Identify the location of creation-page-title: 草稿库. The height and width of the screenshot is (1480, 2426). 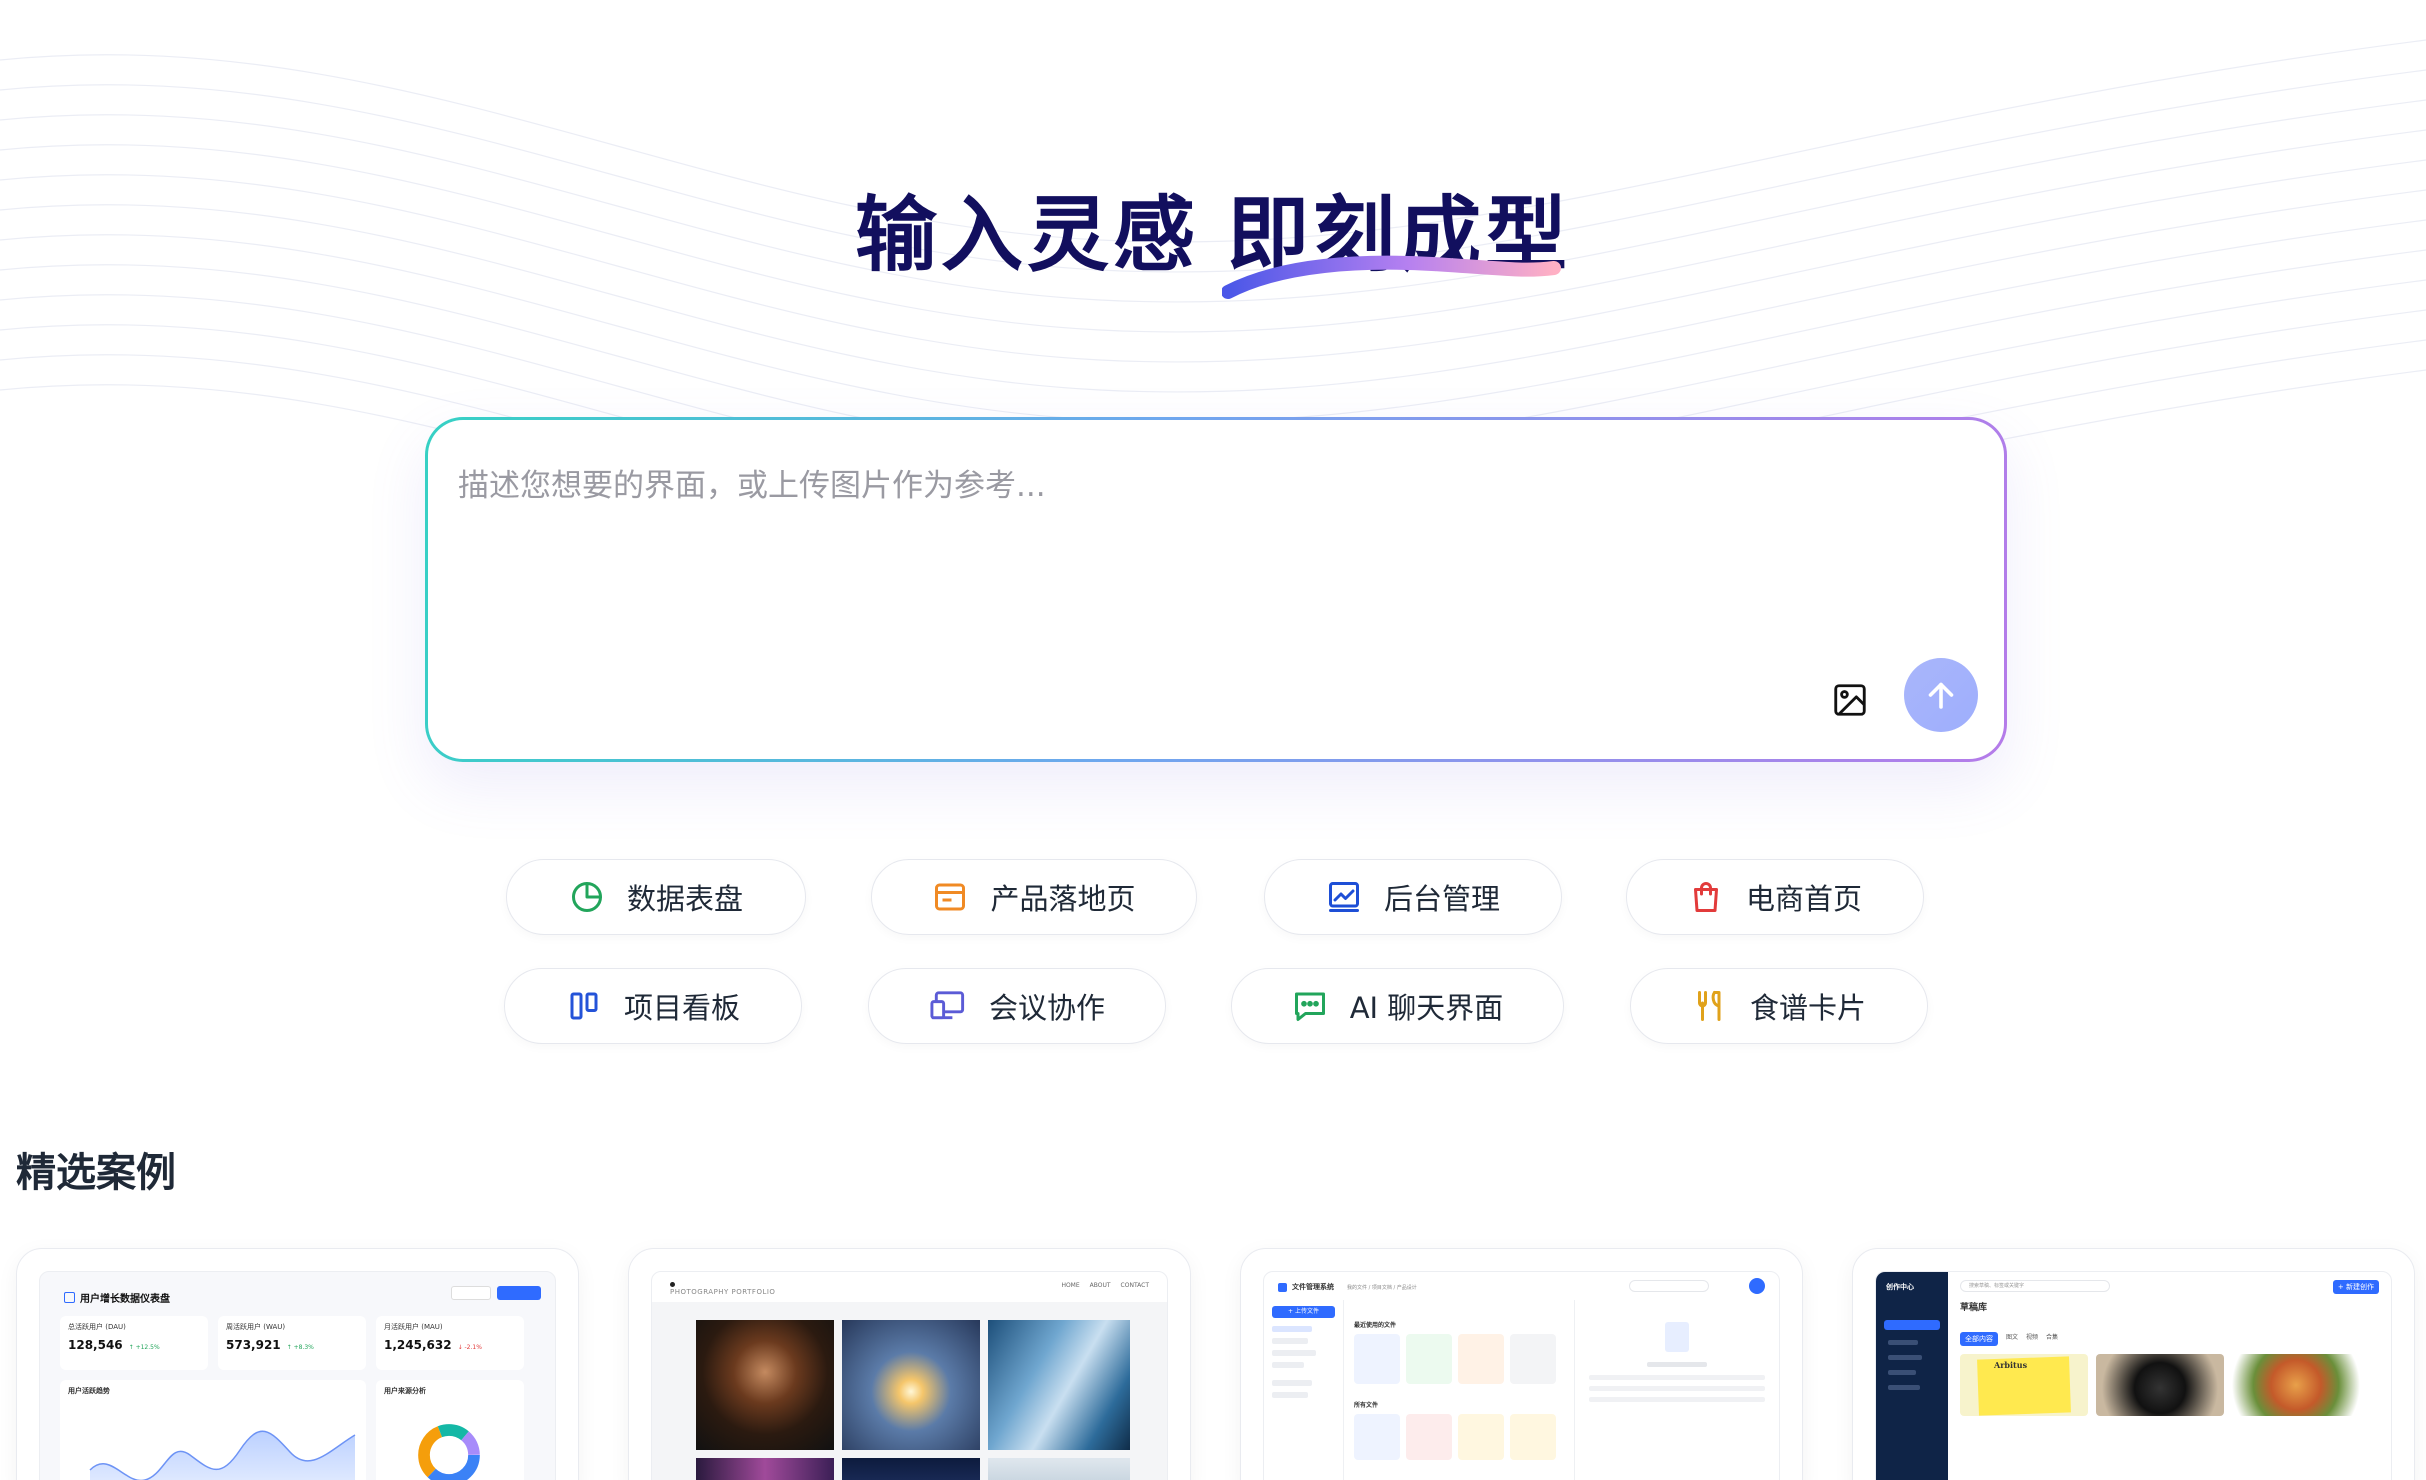
(1974, 1308).